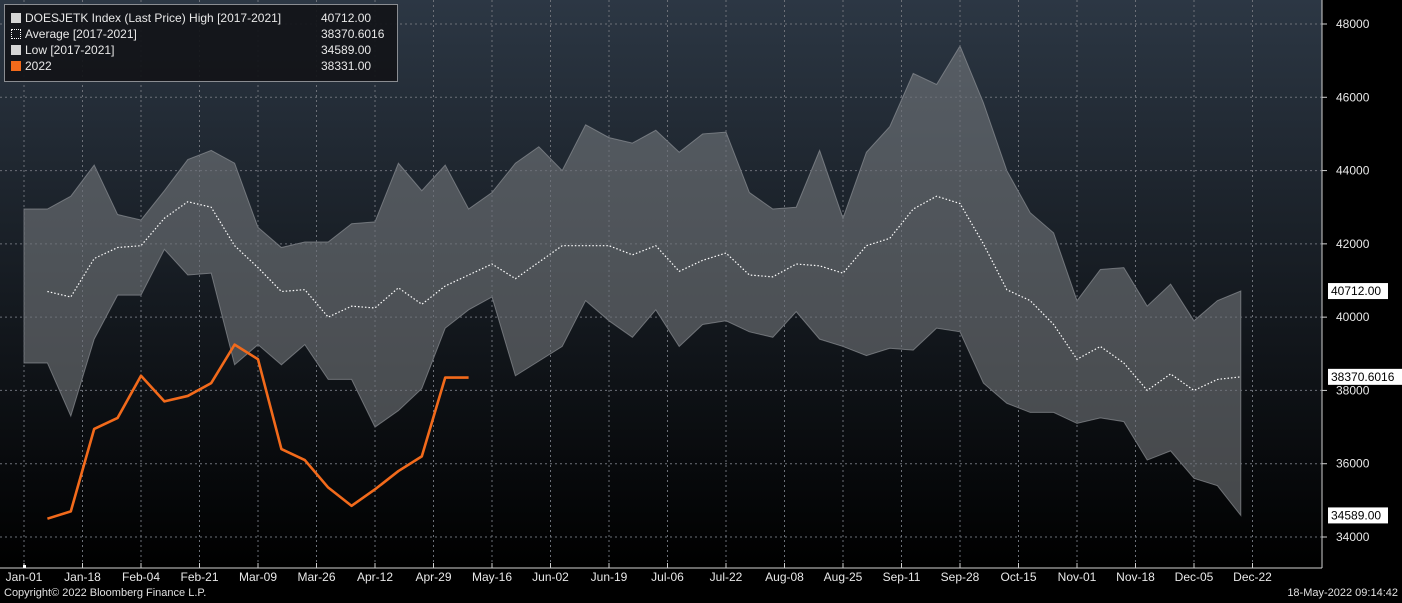 This screenshot has height=603, width=1402. Describe the element at coordinates (16, 50) in the screenshot. I see `legend-swatch-low` at that location.